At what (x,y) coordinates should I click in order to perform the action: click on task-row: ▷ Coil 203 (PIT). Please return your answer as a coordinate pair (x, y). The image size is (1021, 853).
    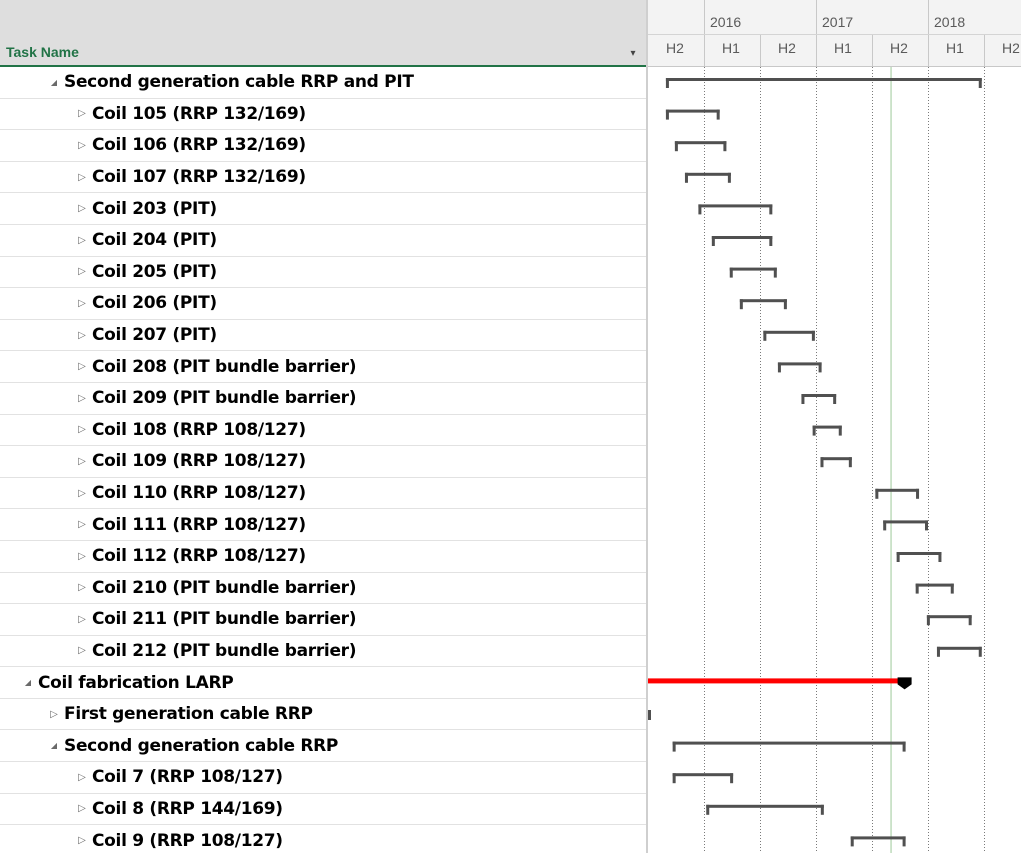
    Looking at the image, I should click on (323, 209).